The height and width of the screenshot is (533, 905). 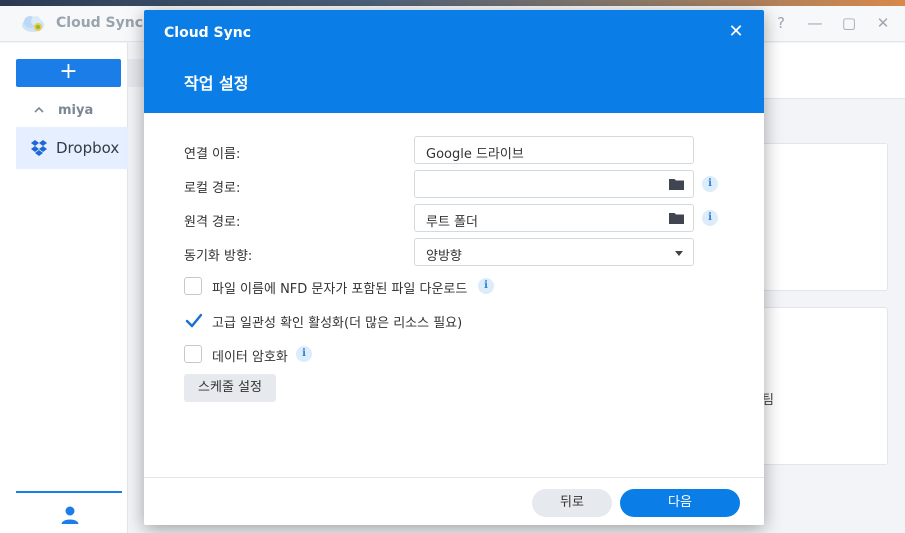 I want to click on sidebar-group-label: miya, so click(x=76, y=110).